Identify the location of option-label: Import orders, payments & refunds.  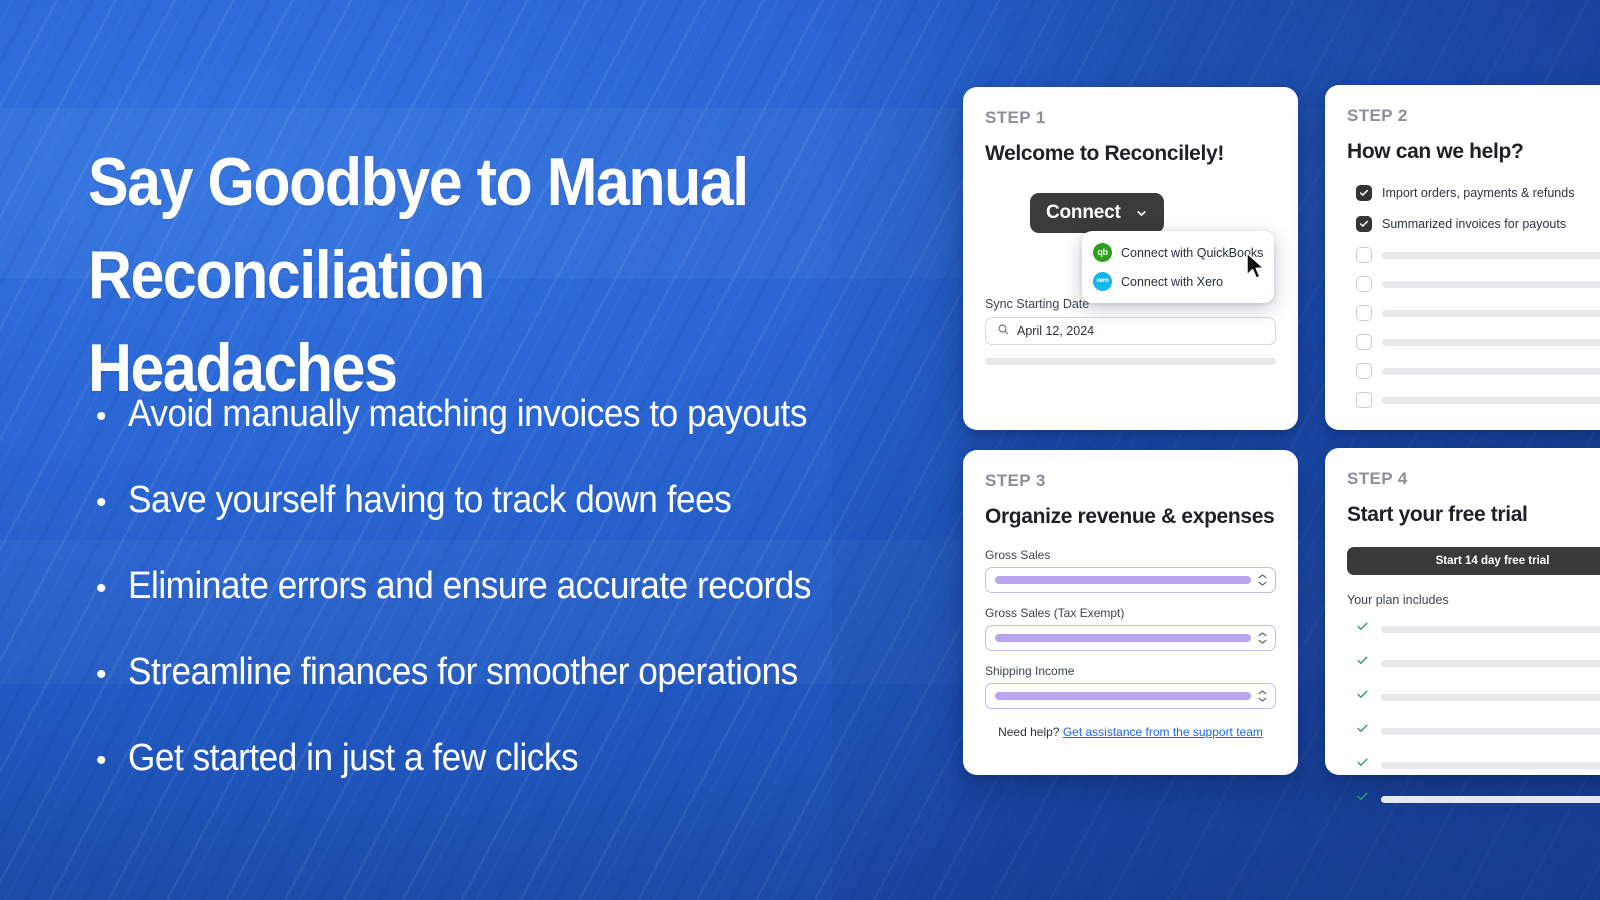
(1478, 193).